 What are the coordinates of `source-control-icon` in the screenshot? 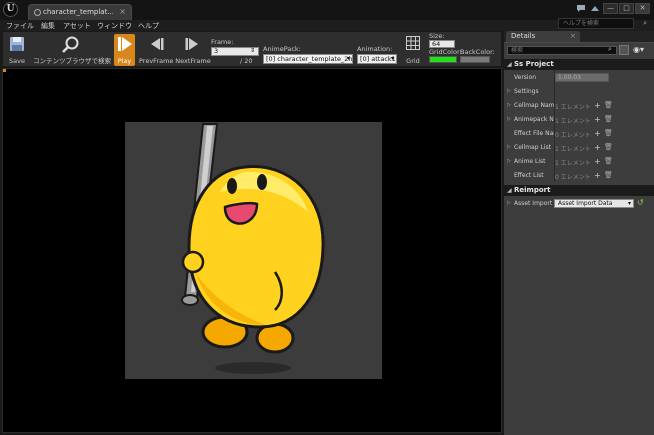 It's located at (595, 8).